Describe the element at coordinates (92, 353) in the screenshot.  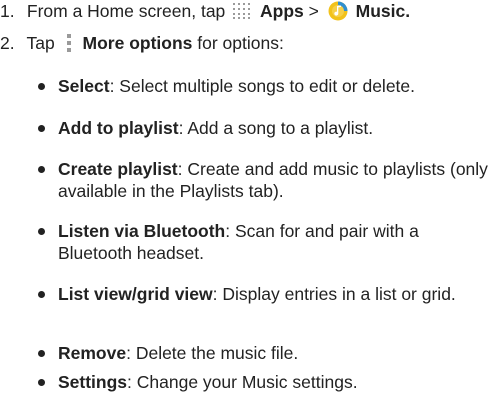
I see `option-term: Remove` at that location.